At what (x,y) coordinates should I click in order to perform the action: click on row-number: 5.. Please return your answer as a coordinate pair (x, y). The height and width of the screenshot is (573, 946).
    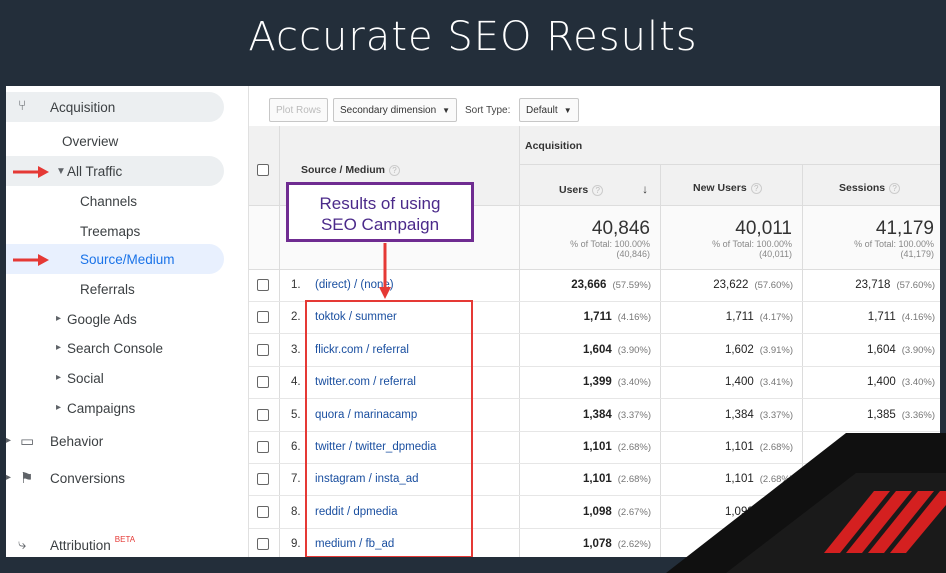
    Looking at the image, I should click on (296, 414).